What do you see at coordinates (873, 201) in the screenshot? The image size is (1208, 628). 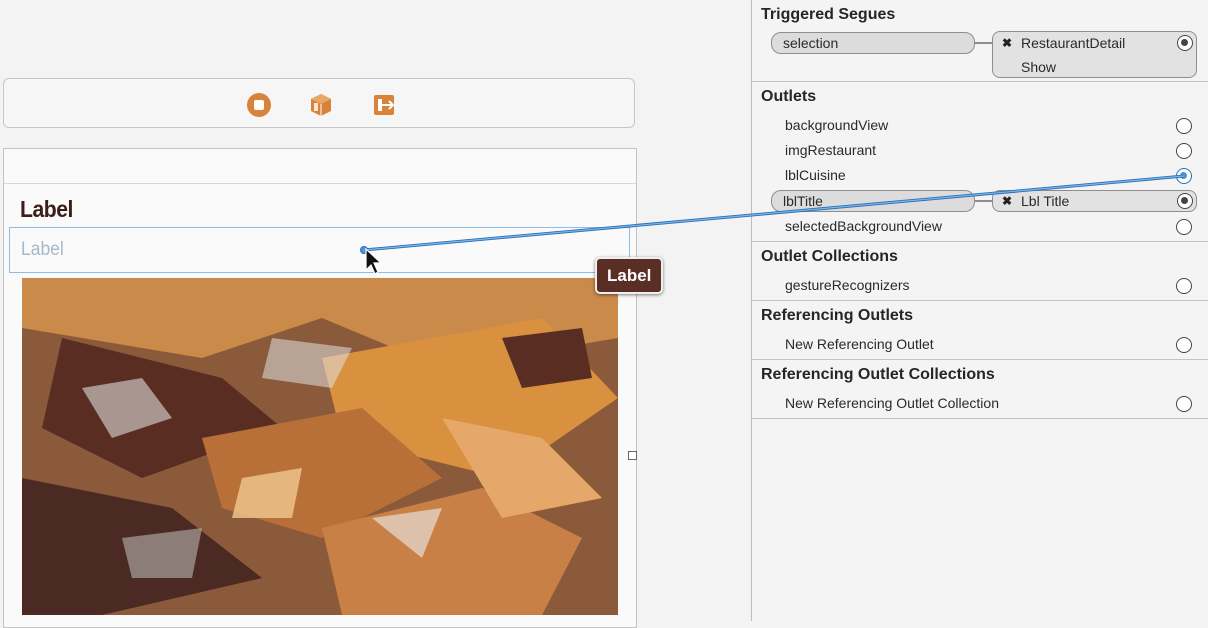 I see `outlet-lbltitle-pill: lblTitle` at bounding box center [873, 201].